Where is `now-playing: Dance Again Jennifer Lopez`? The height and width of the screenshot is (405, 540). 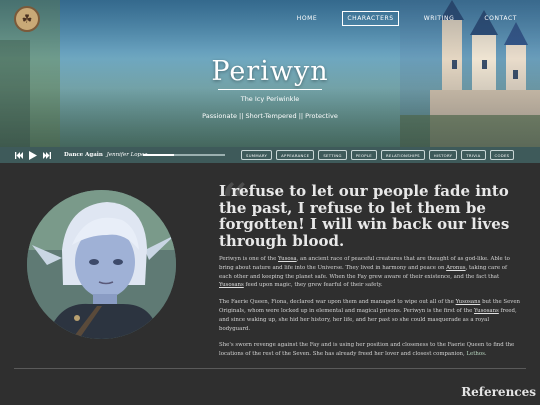
now-playing: Dance Again Jennifer Lopez is located at coordinates (105, 155).